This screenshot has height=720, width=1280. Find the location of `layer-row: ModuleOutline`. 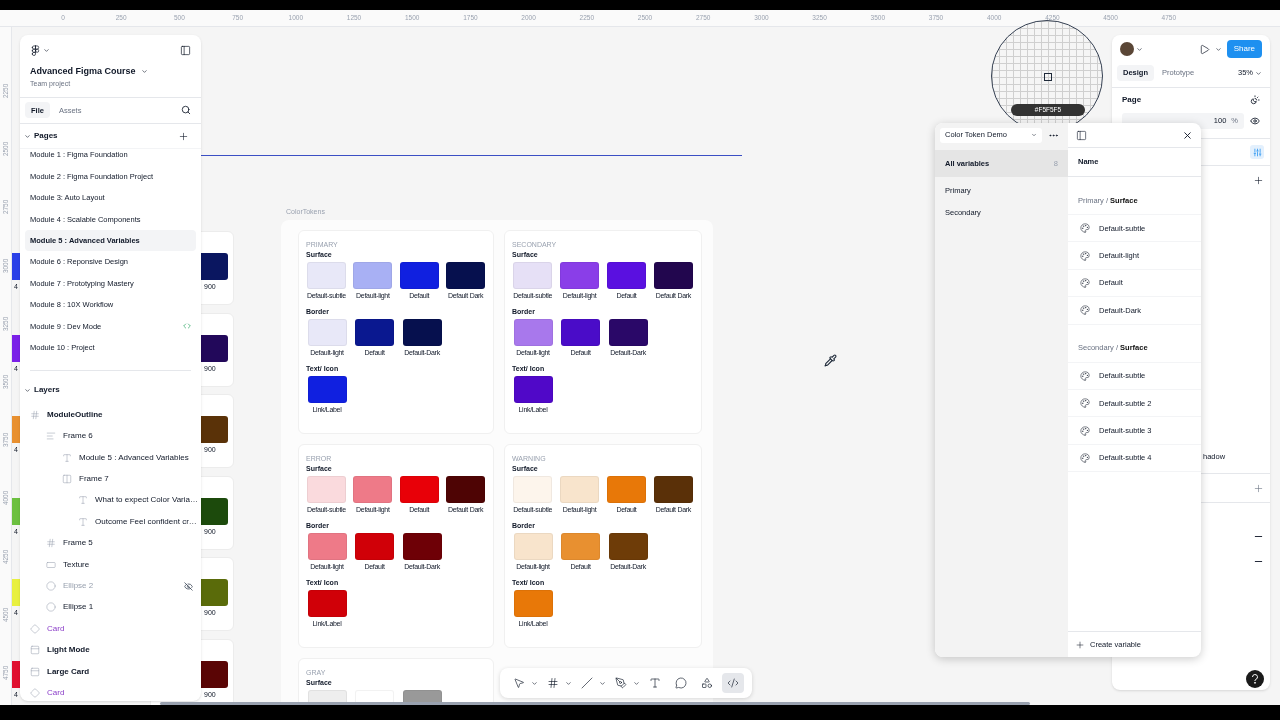

layer-row: ModuleOutline is located at coordinates (110, 415).